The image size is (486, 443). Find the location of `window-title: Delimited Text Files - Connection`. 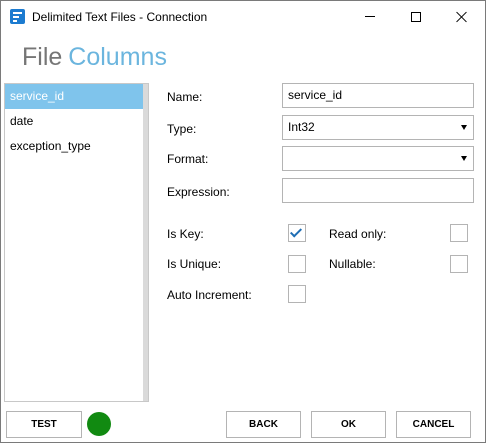

window-title: Delimited Text Files - Connection is located at coordinates (120, 17).